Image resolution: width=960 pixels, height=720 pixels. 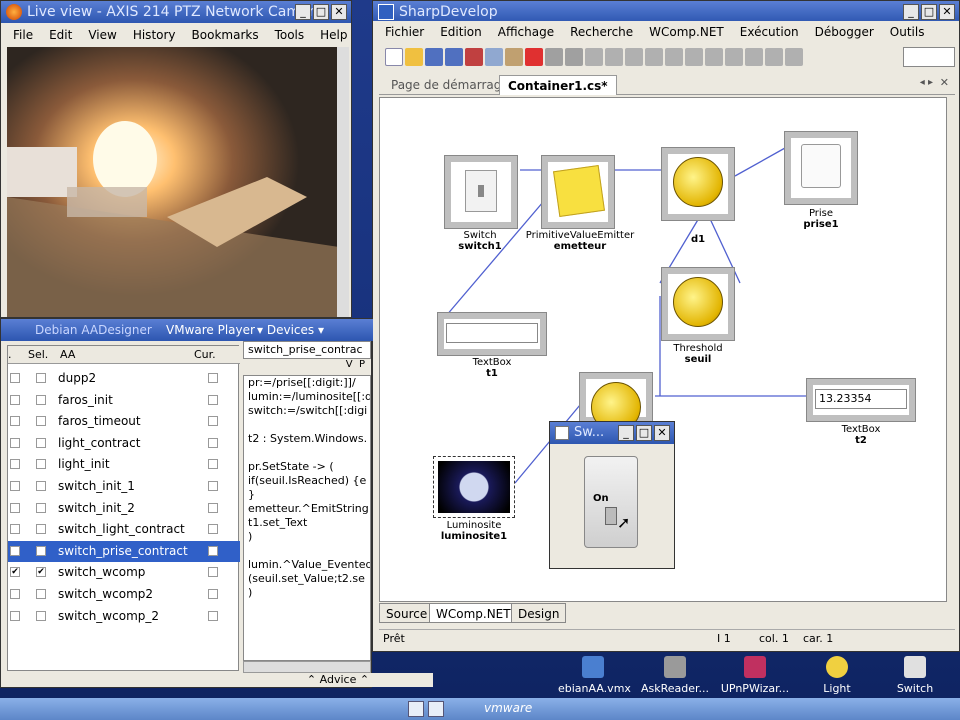 What do you see at coordinates (404, 32) in the screenshot?
I see `menu-fichier: Fichier` at bounding box center [404, 32].